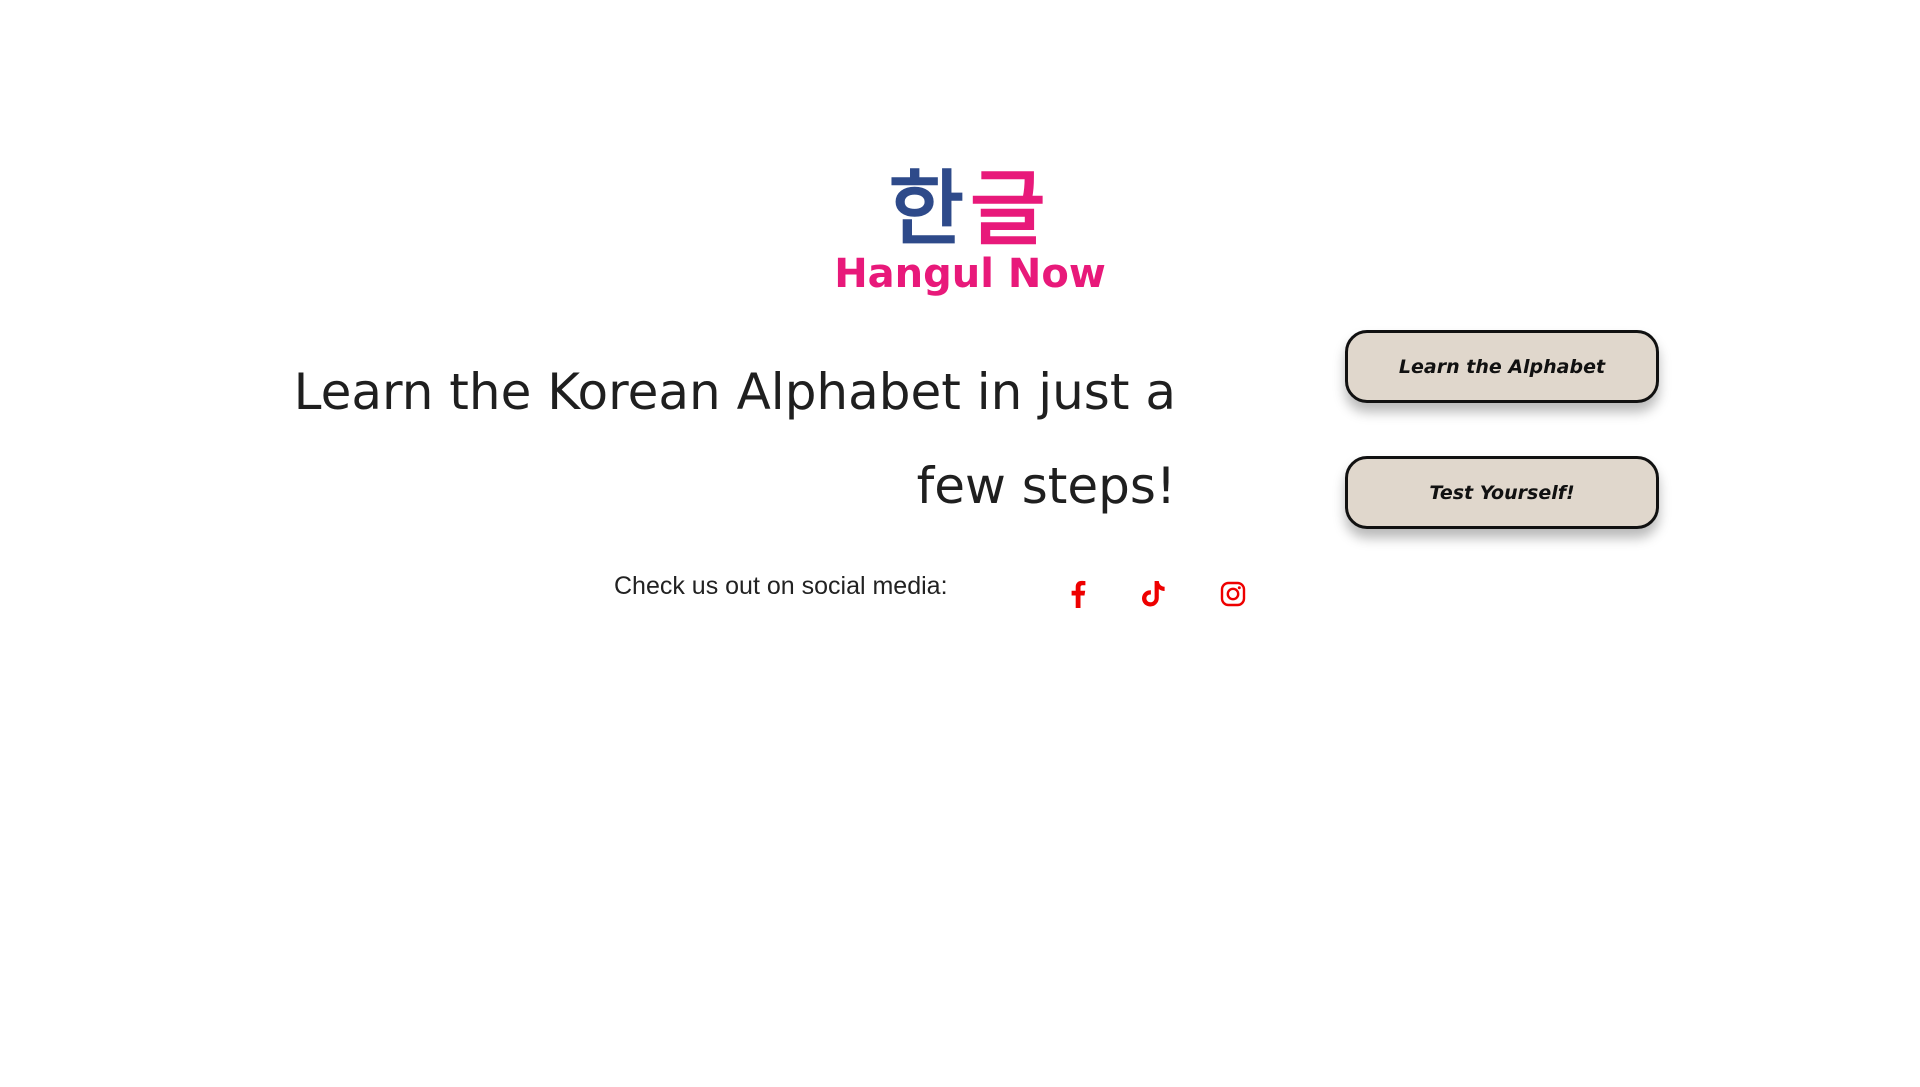 The height and width of the screenshot is (1087, 1920). Describe the element at coordinates (781, 586) in the screenshot. I see `social-media-label: Check us out on social media:` at that location.